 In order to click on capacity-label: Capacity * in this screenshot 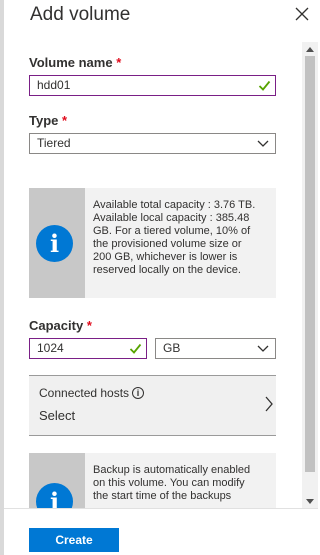, I will do `click(60, 325)`.